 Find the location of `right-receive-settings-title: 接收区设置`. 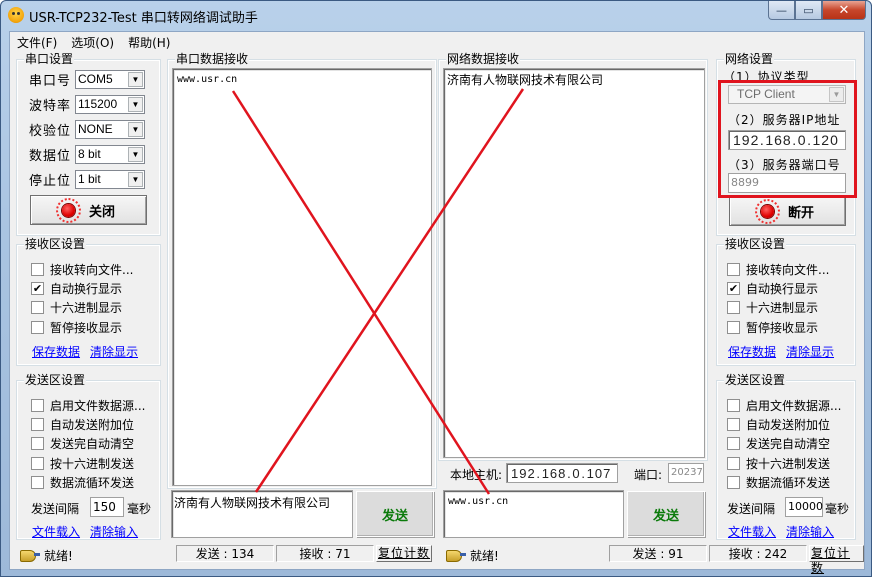

right-receive-settings-title: 接收区设置 is located at coordinates (755, 244).